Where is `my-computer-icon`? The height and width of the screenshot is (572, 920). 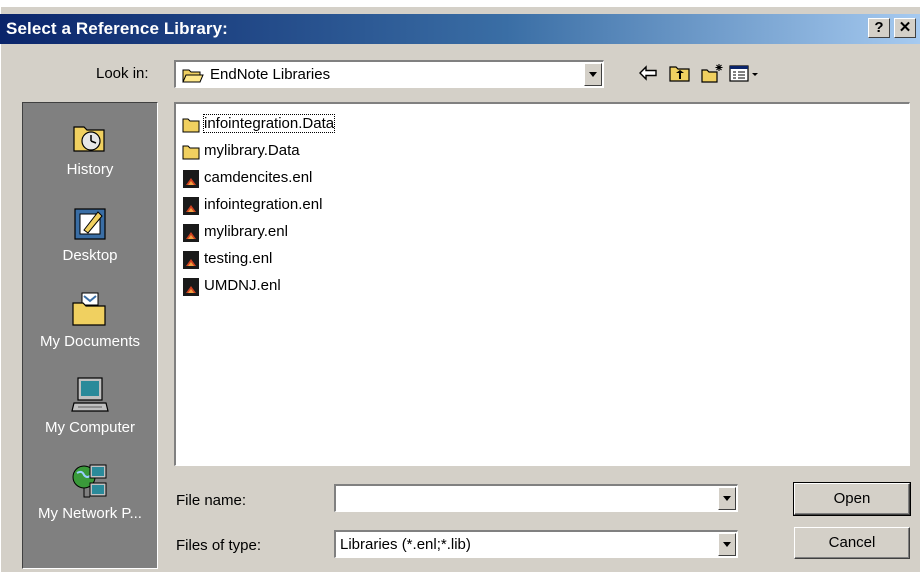
my-computer-icon is located at coordinates (90, 395).